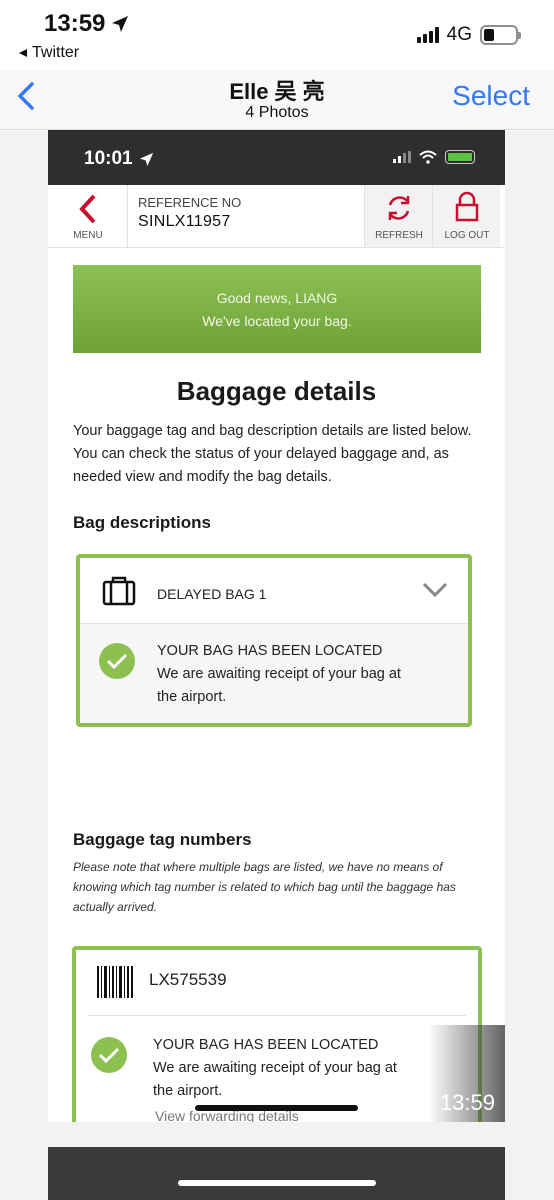 Image resolution: width=554 pixels, height=1200 pixels. What do you see at coordinates (276, 157) in the screenshot?
I see `inner-status-bar: 10:01` at bounding box center [276, 157].